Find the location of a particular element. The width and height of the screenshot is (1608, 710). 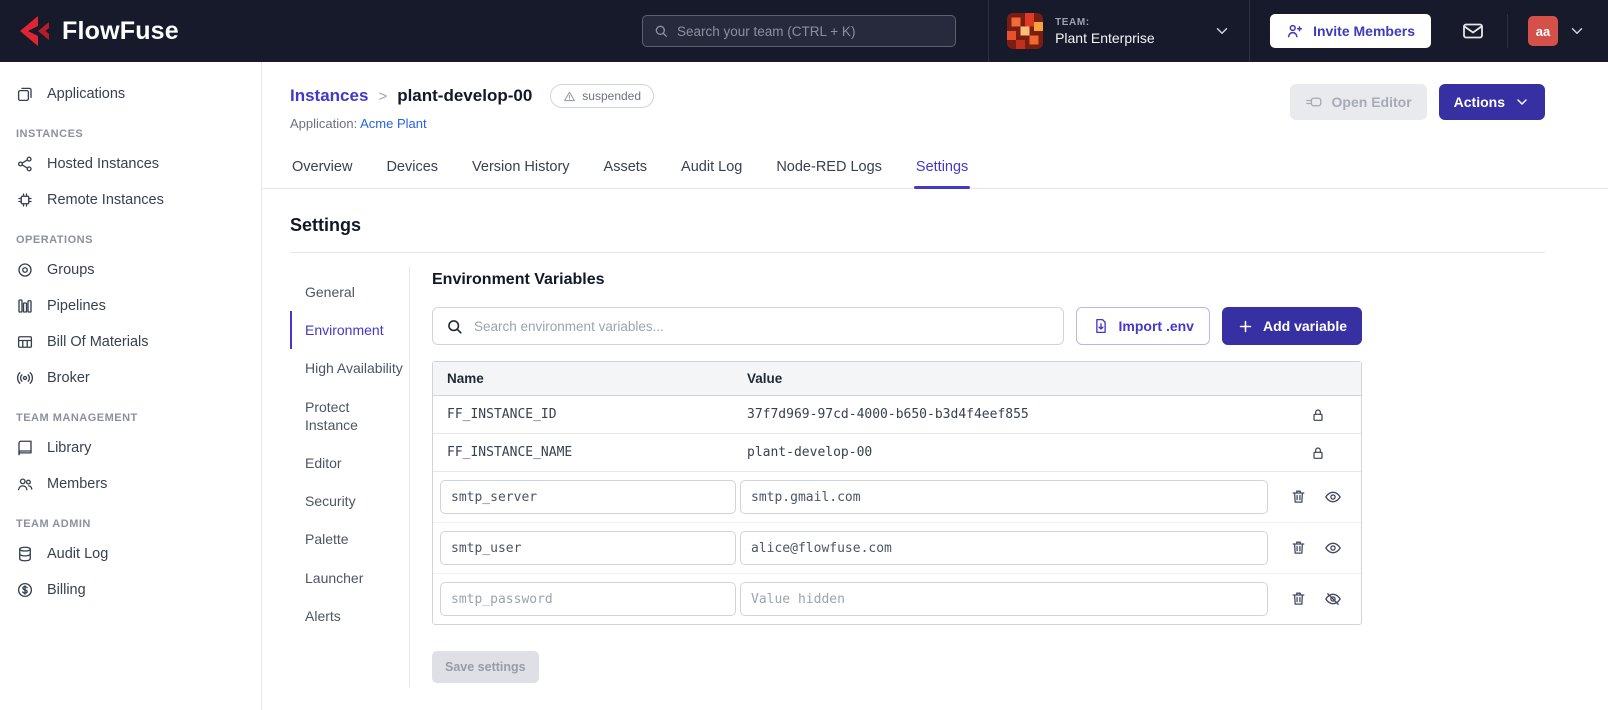

sidebar-item-label: Members is located at coordinates (77, 484).